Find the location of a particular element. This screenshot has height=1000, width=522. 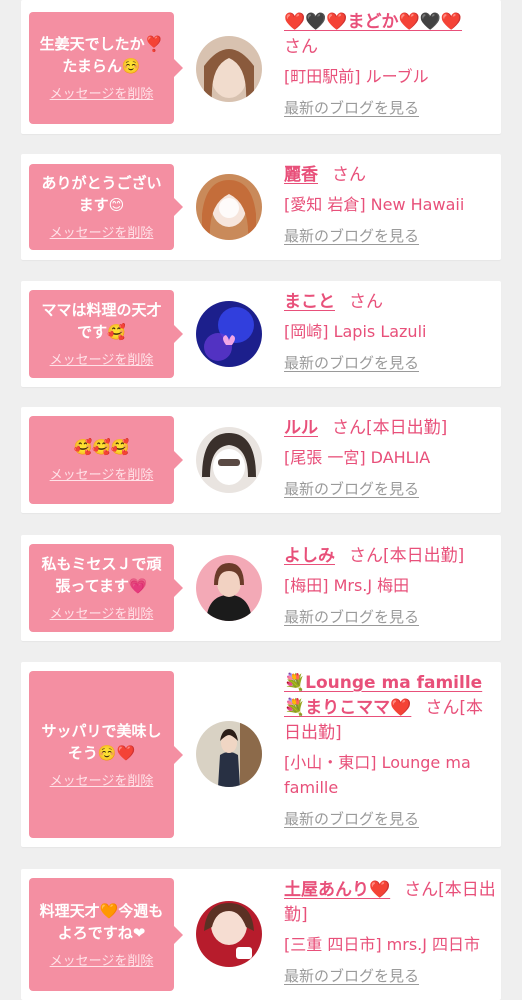

profile-info: ❤️🖤❤️まどか❤️🖤❤️ さん [町田駅前] ルーブル 最新のブログを見る is located at coordinates (391, 64).